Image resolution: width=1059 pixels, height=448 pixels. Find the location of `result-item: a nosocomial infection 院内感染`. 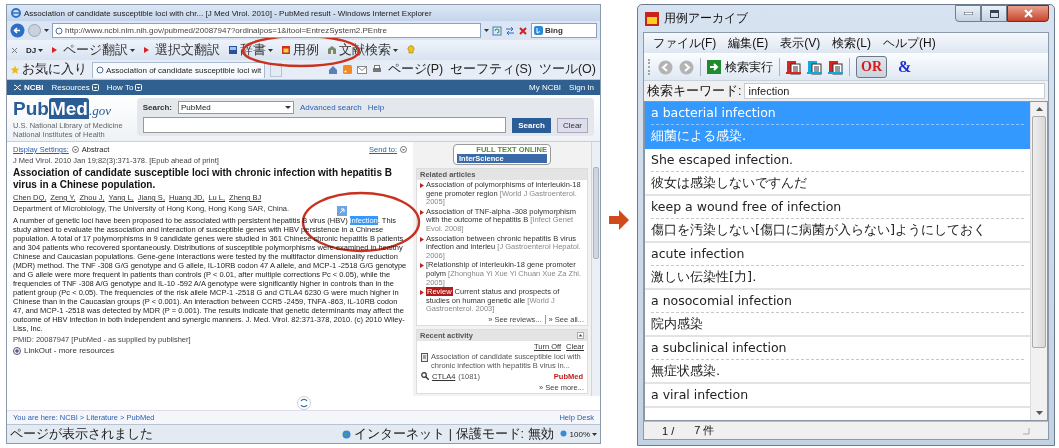

result-item: a nosocomial infection 院内感染 is located at coordinates (837, 313).